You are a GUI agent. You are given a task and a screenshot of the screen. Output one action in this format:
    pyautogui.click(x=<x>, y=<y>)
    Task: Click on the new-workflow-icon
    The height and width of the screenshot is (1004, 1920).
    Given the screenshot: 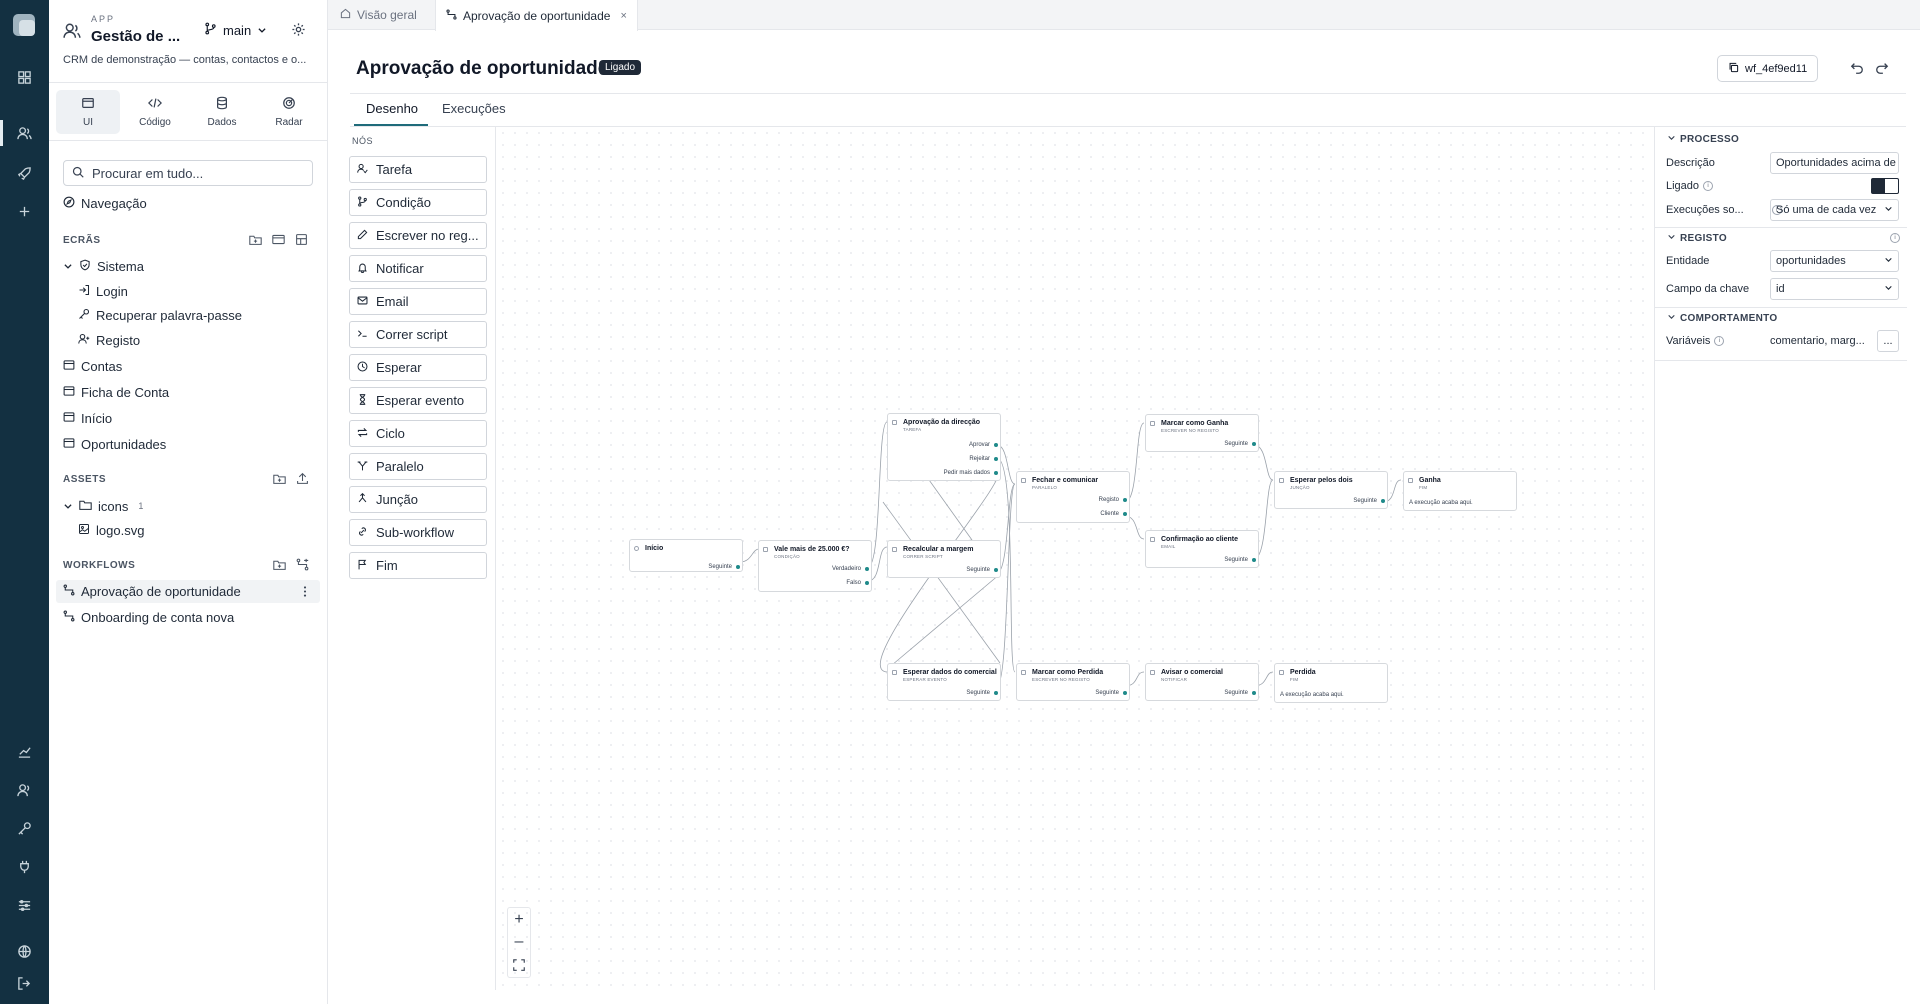 What is the action you would take?
    pyautogui.click(x=302, y=566)
    